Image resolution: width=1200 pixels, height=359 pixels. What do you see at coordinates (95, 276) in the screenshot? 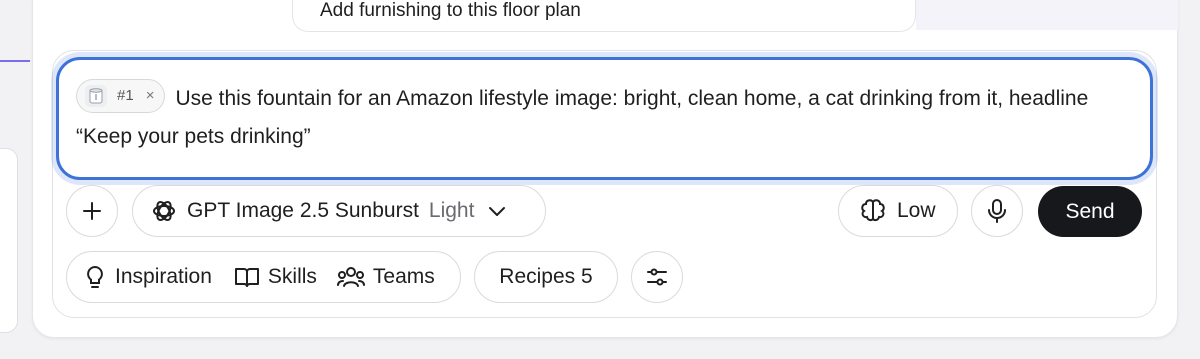
I see `lightbulb-icon` at bounding box center [95, 276].